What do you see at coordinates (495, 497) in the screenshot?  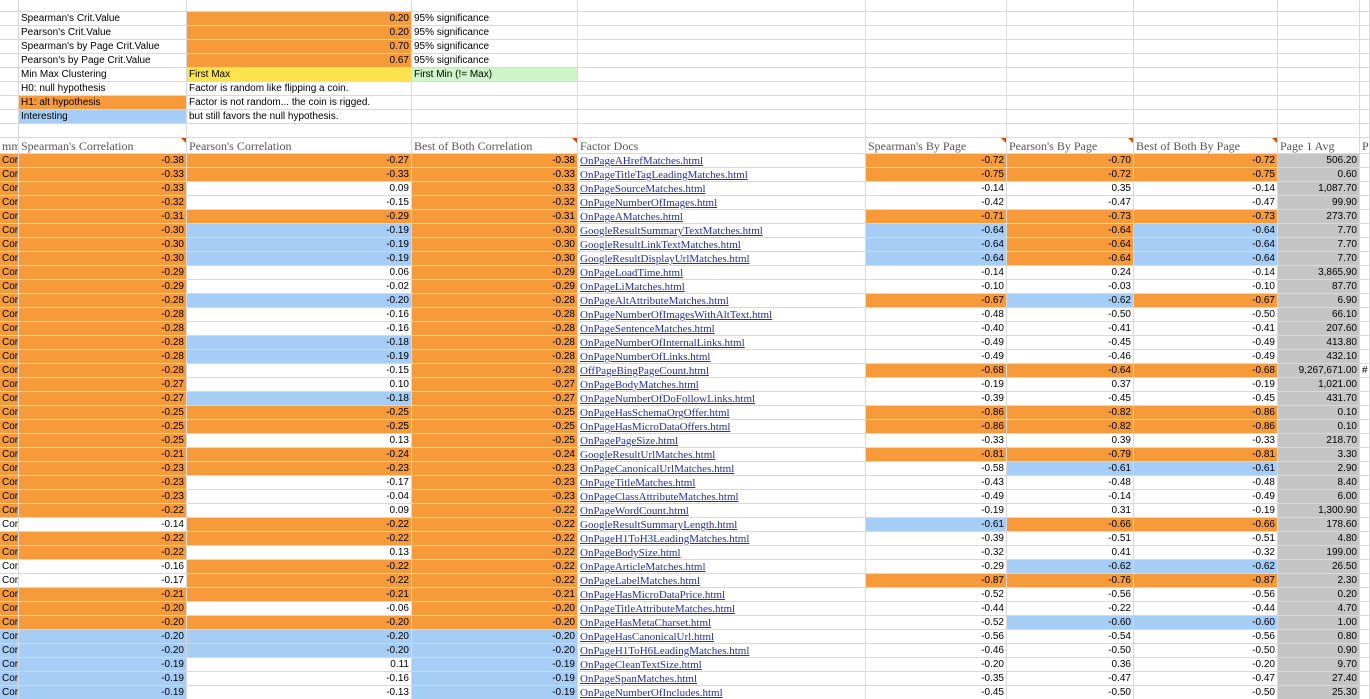 I see `best-both-cell: -0.23` at bounding box center [495, 497].